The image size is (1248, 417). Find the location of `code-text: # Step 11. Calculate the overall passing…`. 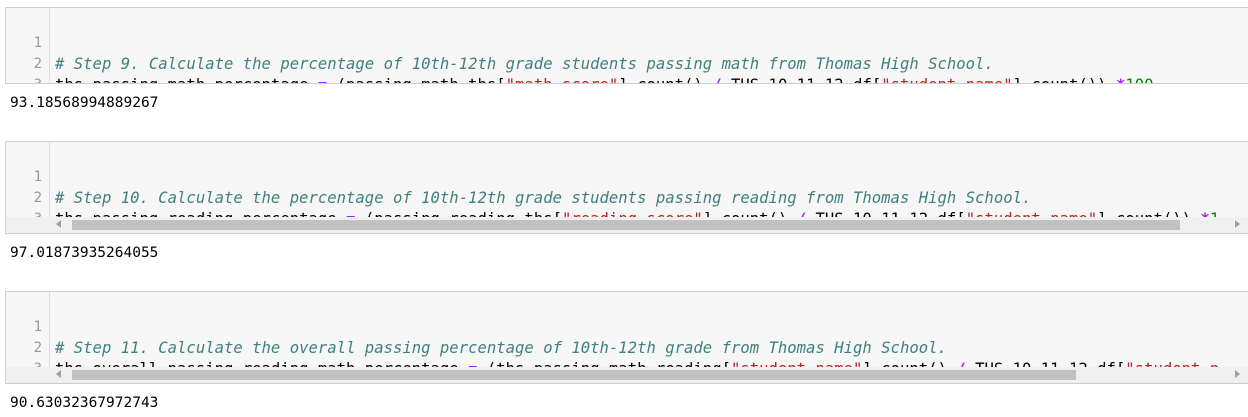

code-text: # Step 11. Calculate the overall passing… is located at coordinates (501, 348).